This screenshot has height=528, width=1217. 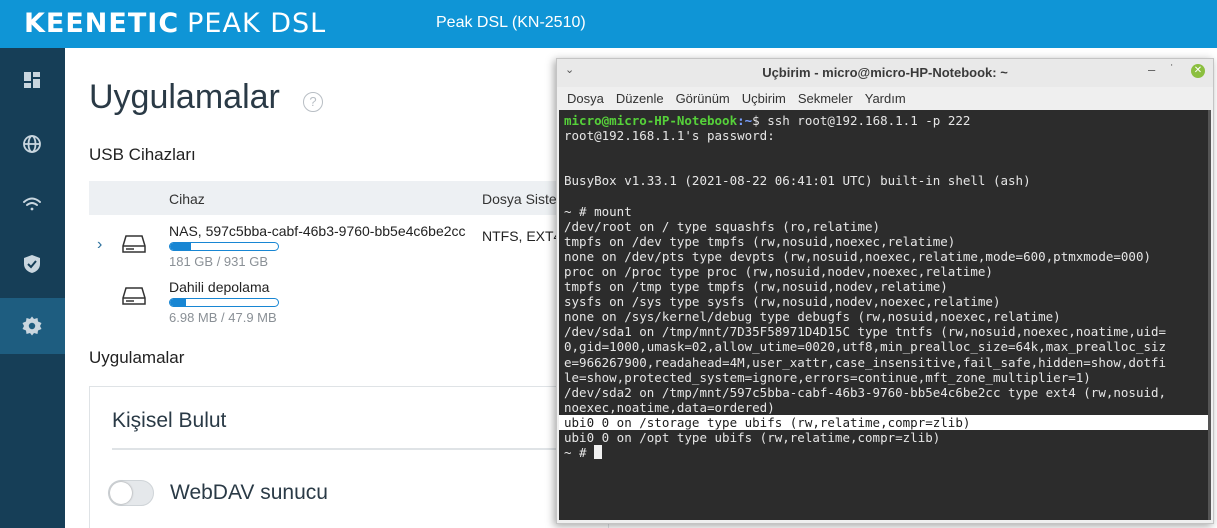 I want to click on sidebar, so click(x=32, y=288).